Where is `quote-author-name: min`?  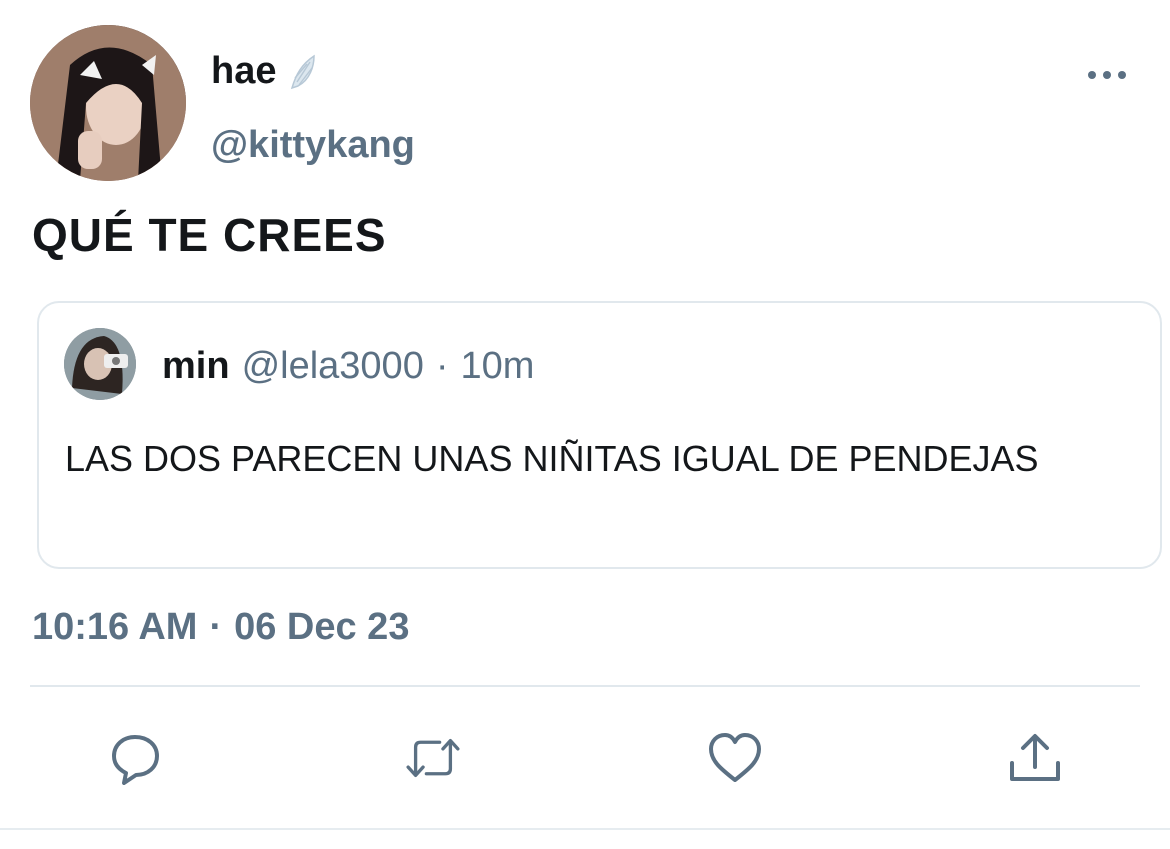
quote-author-name: min is located at coordinates (196, 366).